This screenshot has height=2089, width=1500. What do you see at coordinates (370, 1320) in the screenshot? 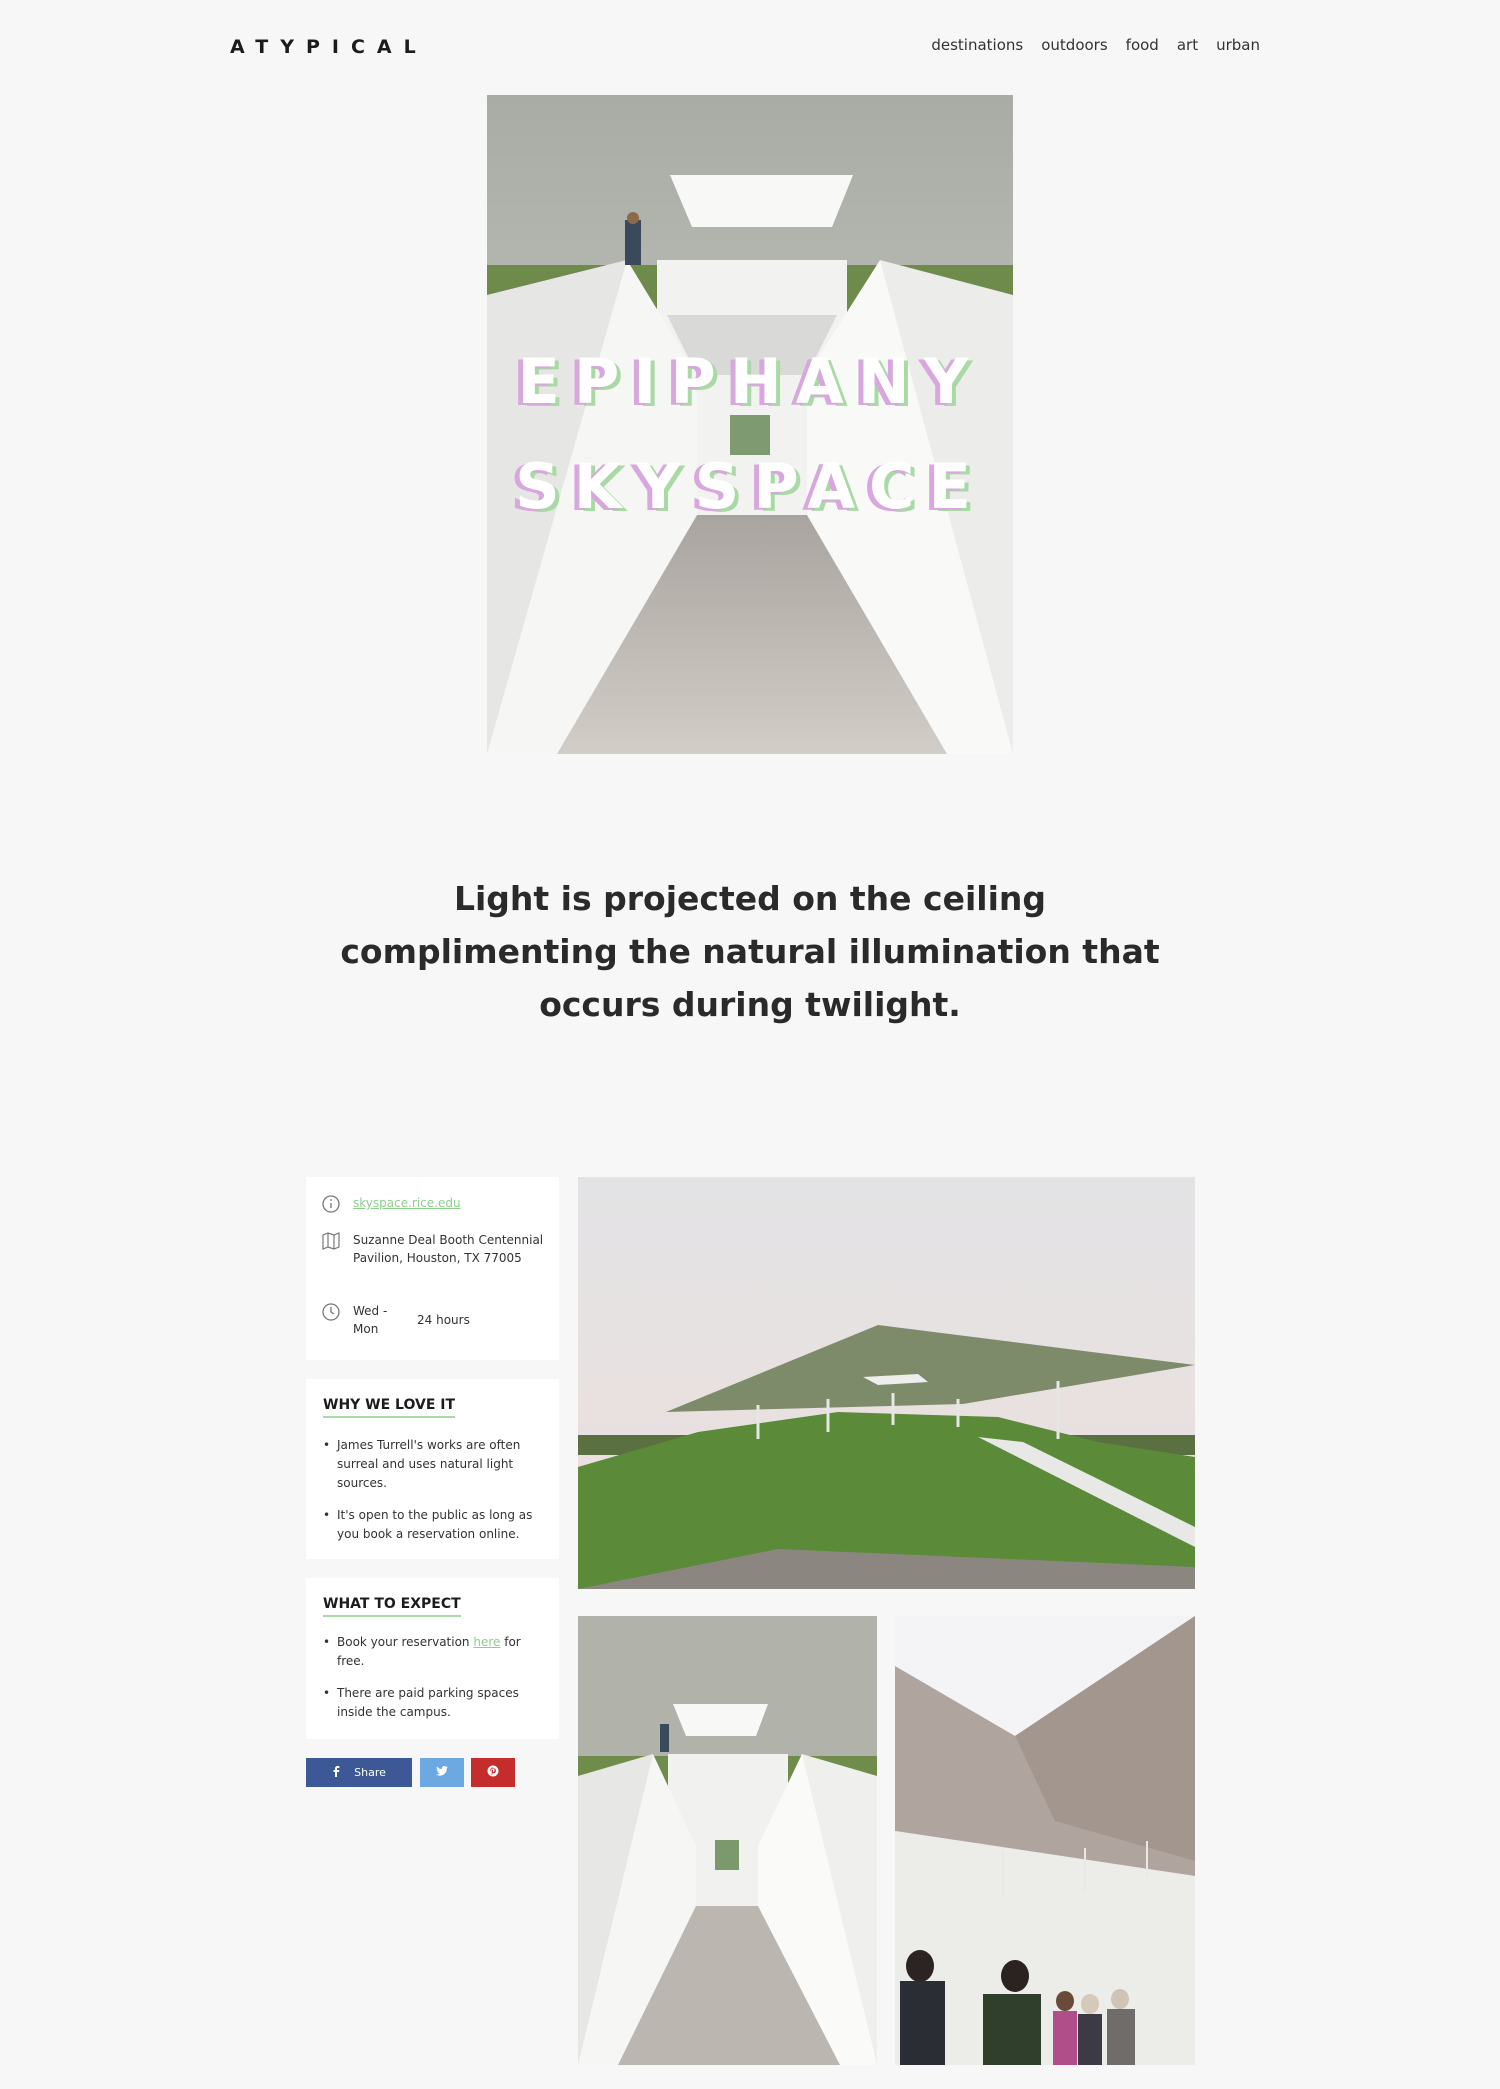
I see `days-text: Wed - Mon` at bounding box center [370, 1320].